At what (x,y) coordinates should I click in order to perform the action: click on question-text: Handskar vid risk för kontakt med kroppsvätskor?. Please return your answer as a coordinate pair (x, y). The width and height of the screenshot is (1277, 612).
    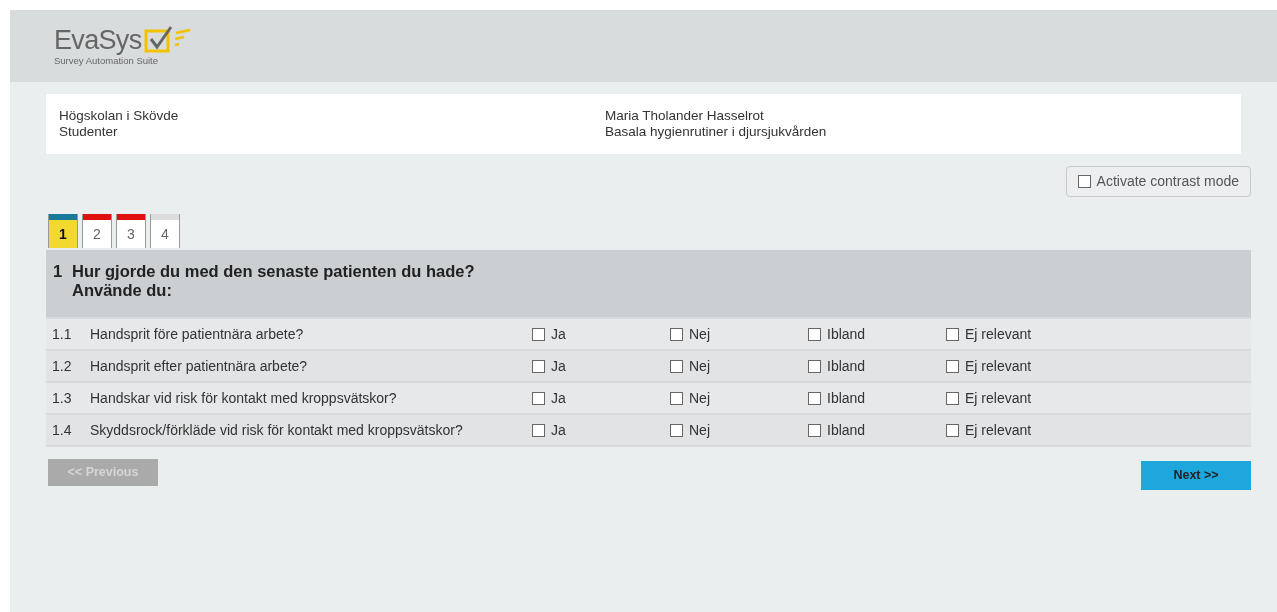
    Looking at the image, I should click on (244, 398).